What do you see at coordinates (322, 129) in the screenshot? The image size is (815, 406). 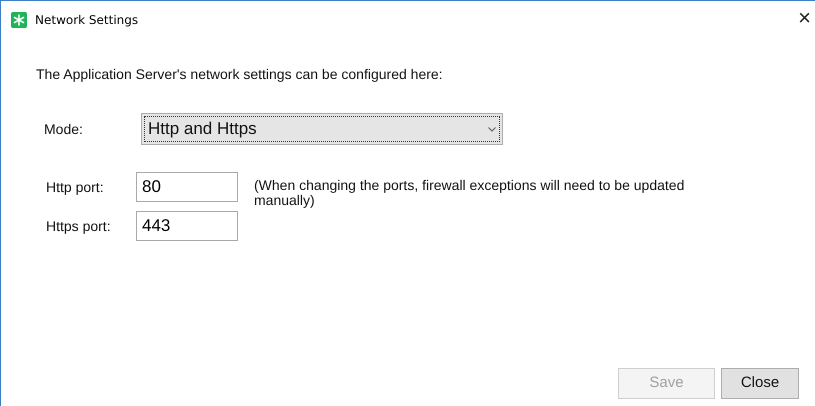 I see `mode-dropdown: Http and Https` at bounding box center [322, 129].